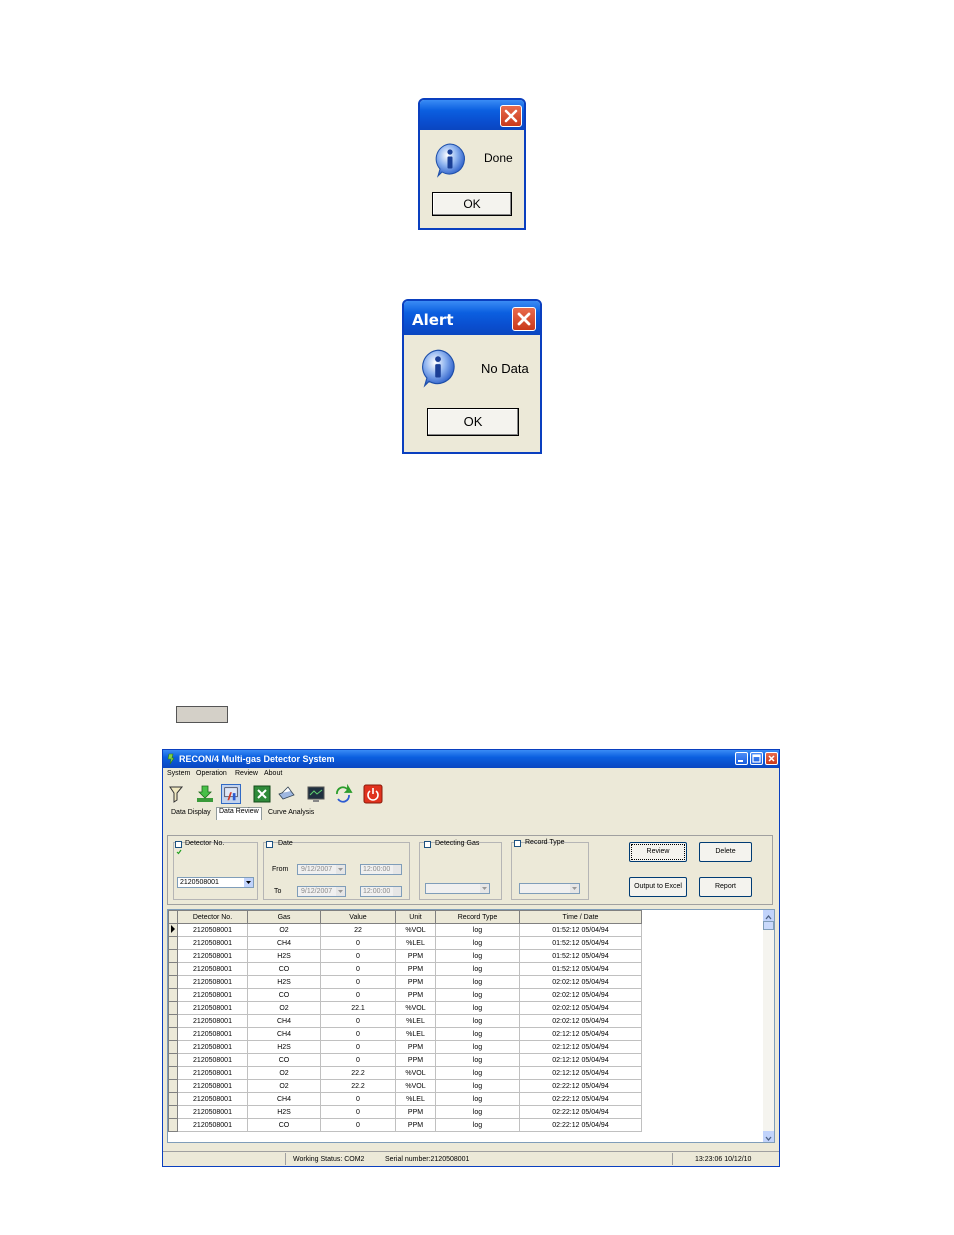 The image size is (954, 1235). What do you see at coordinates (768, 915) in the screenshot?
I see `scroll-up-button` at bounding box center [768, 915].